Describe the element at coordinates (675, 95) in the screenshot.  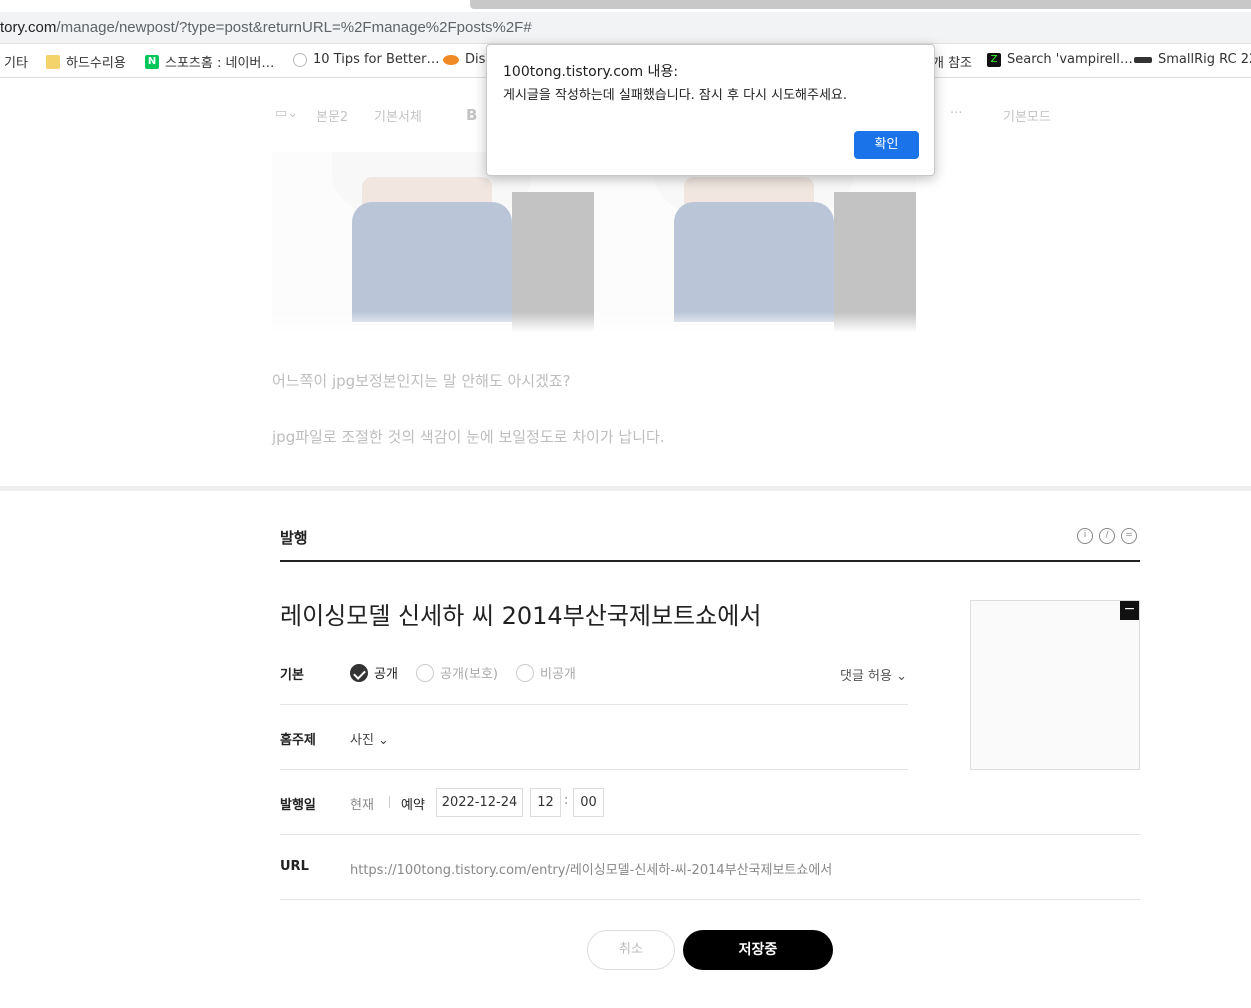
I see `alert-message: 게시글을 작성하는데 실패했습니다. 잠시 후 다시 시도해주세요.` at that location.